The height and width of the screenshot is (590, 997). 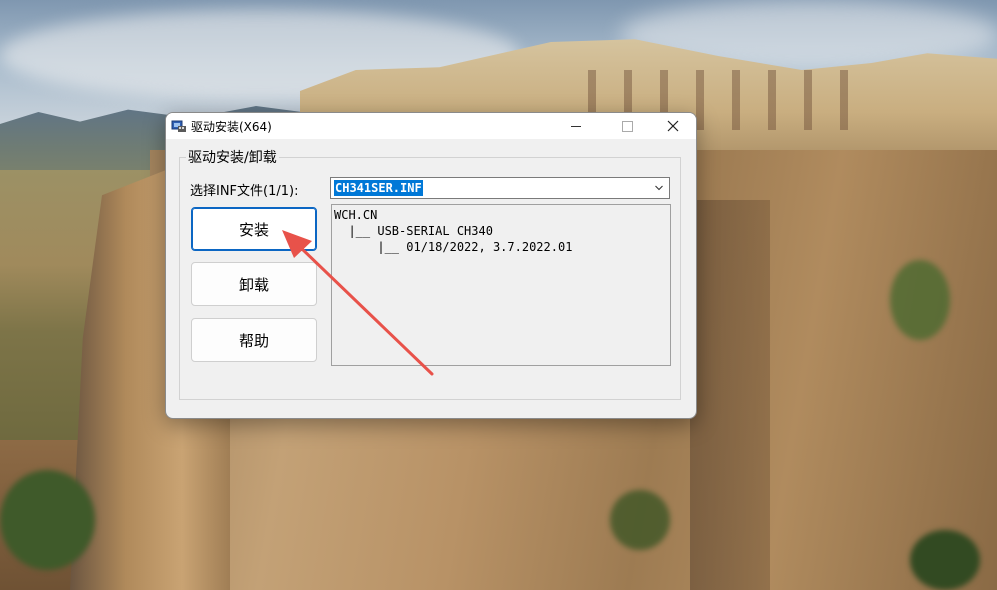 I want to click on maximize-icon, so click(x=627, y=126).